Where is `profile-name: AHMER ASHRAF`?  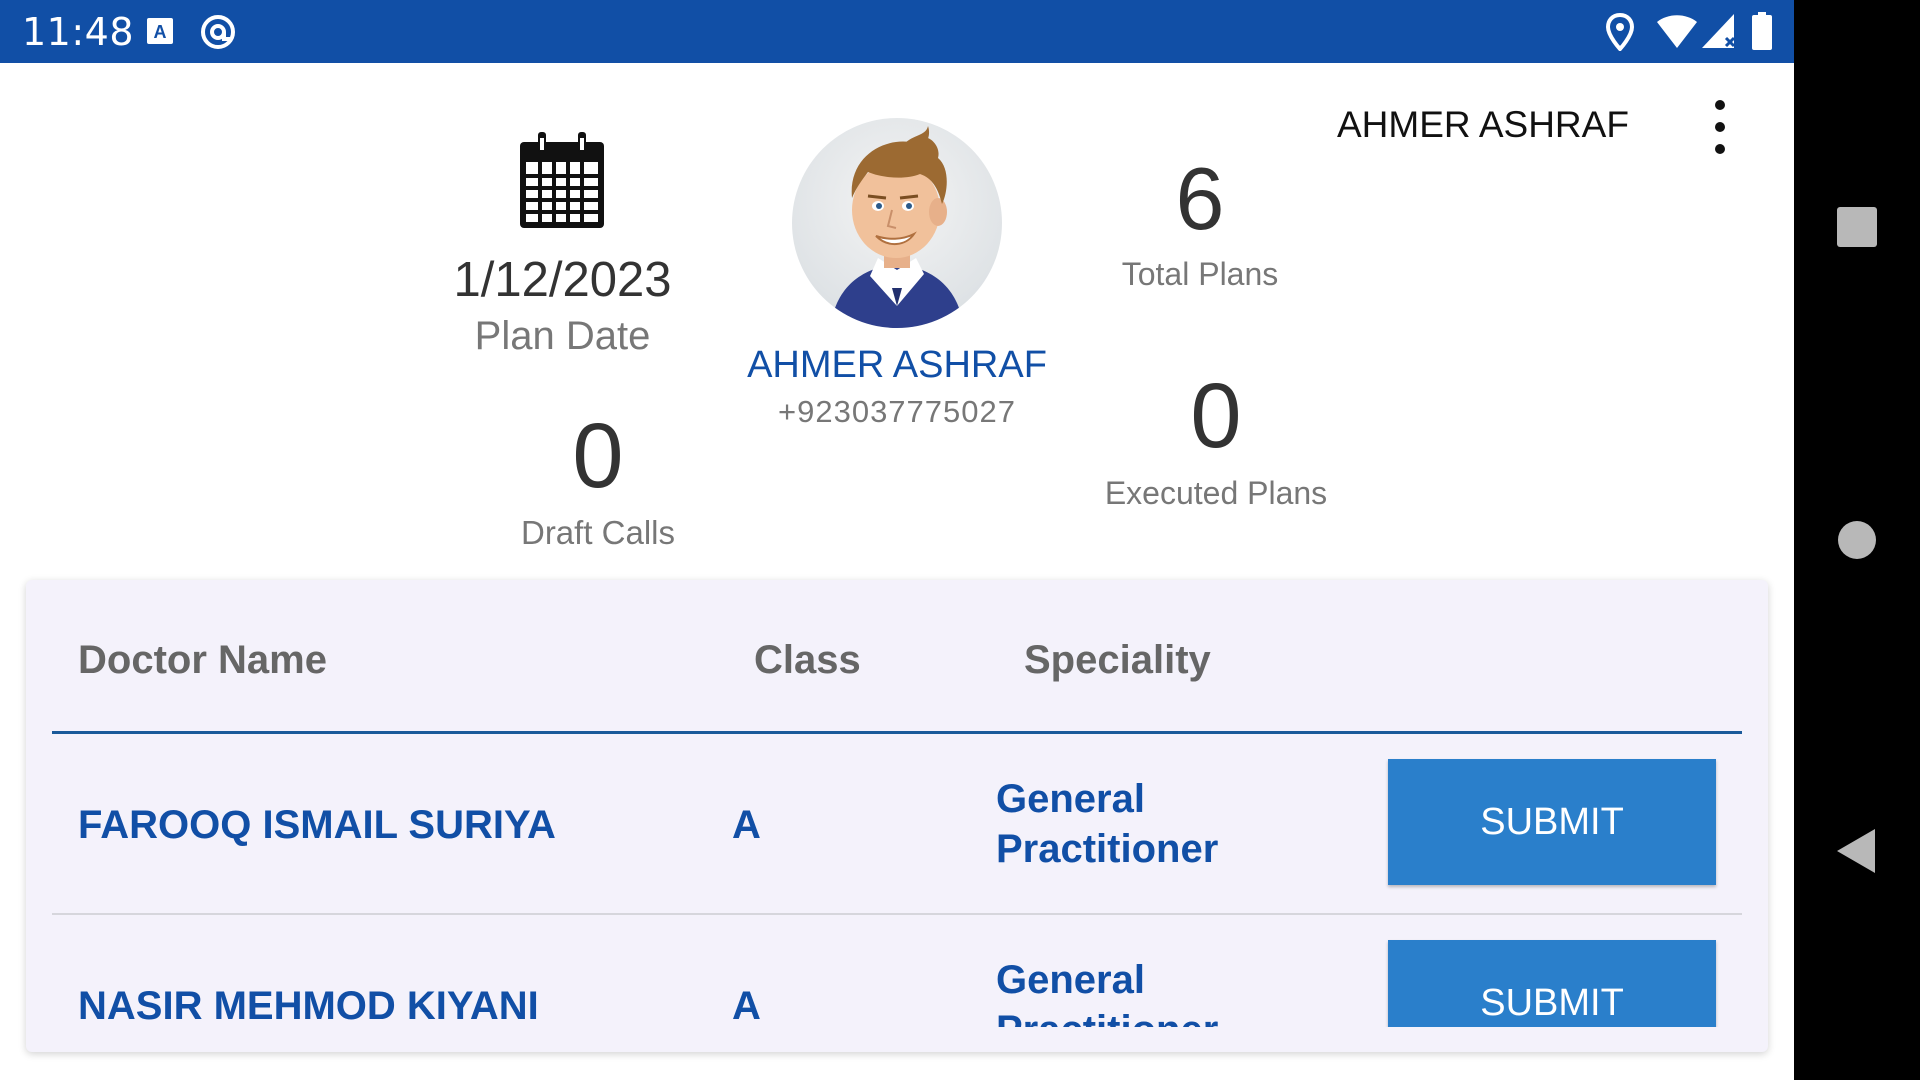
profile-name: AHMER ASHRAF is located at coordinates (897, 365).